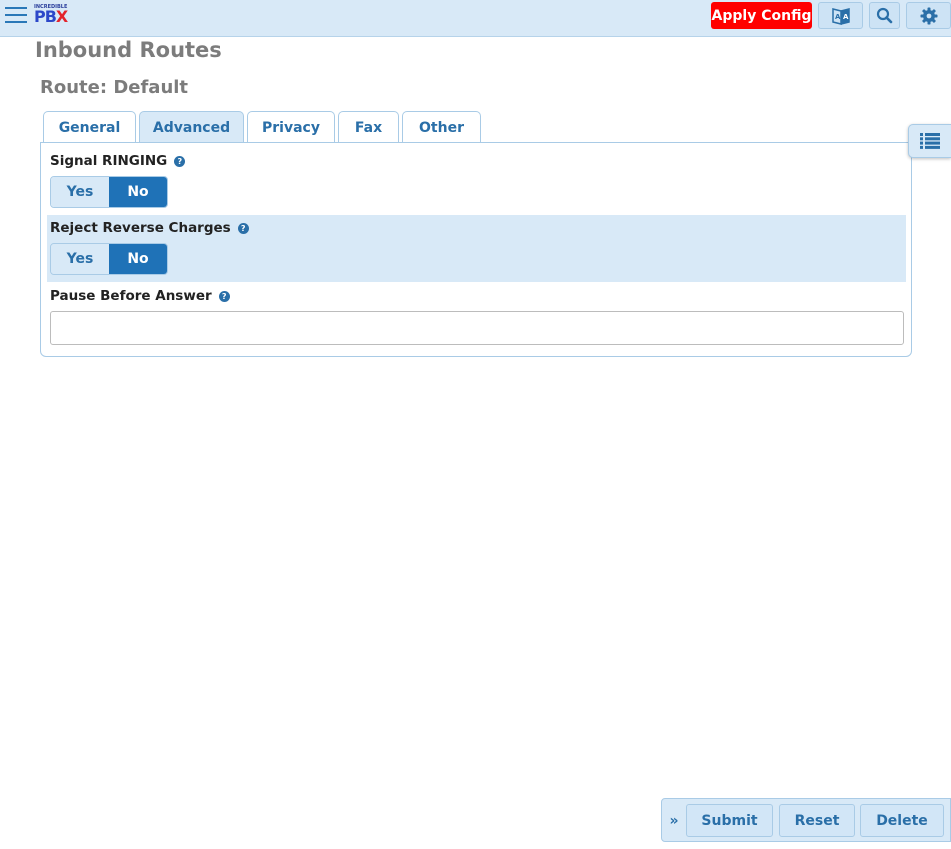 The image size is (951, 849). Describe the element at coordinates (45, 16) in the screenshot. I see `logo-wordmark-main: PB` at that location.